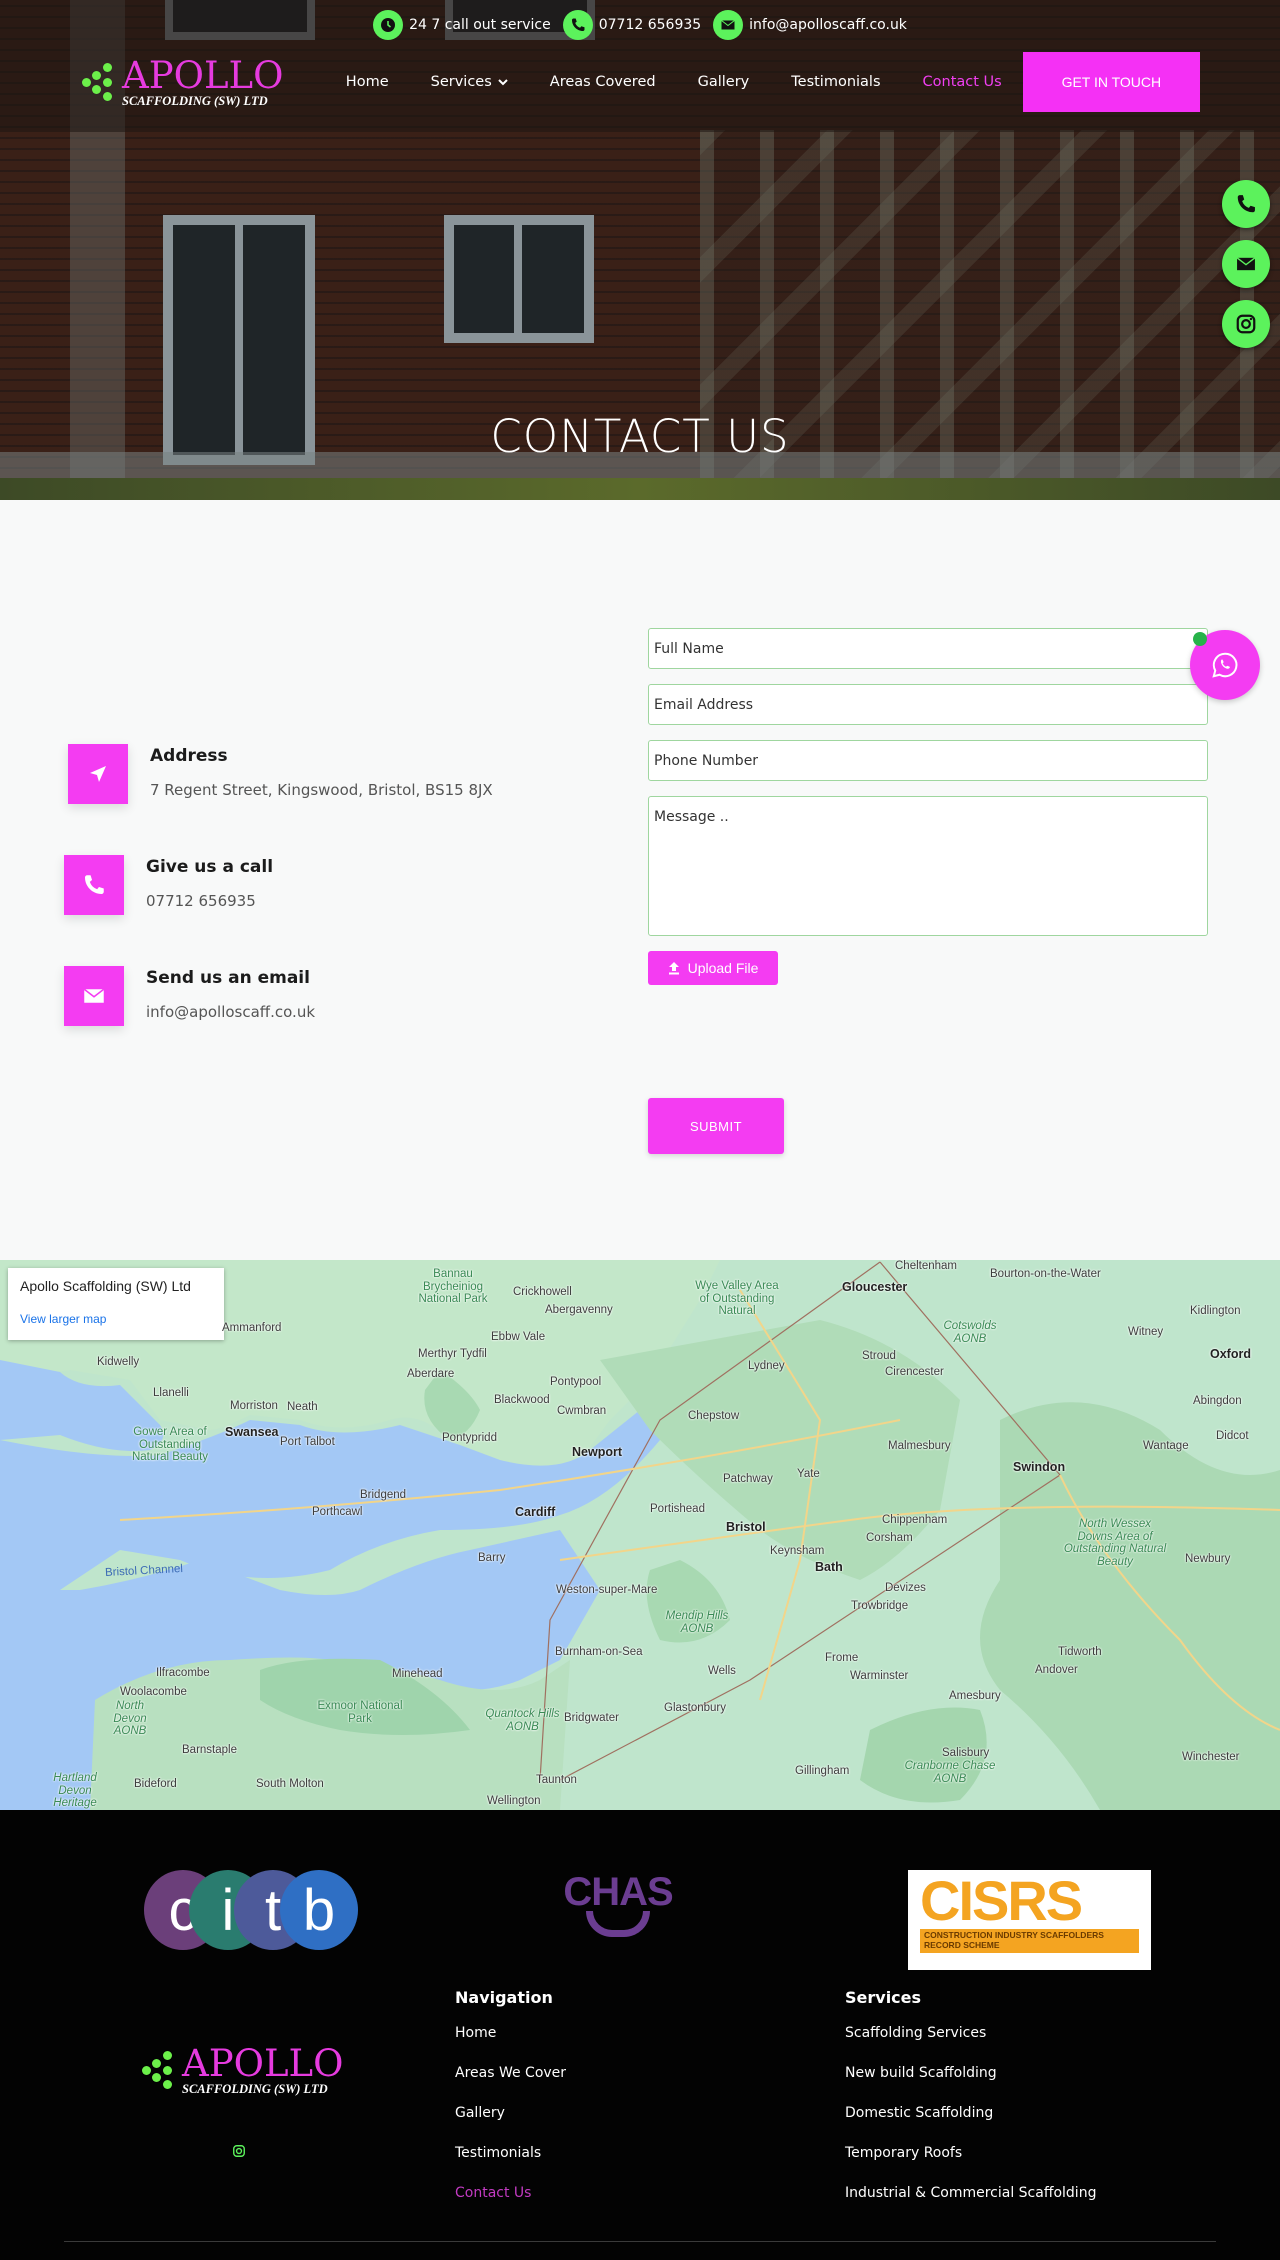 Image resolution: width=1280 pixels, height=2260 pixels. What do you see at coordinates (650, 25) in the screenshot?
I see `topbar-phone-text: 07712 656935` at bounding box center [650, 25].